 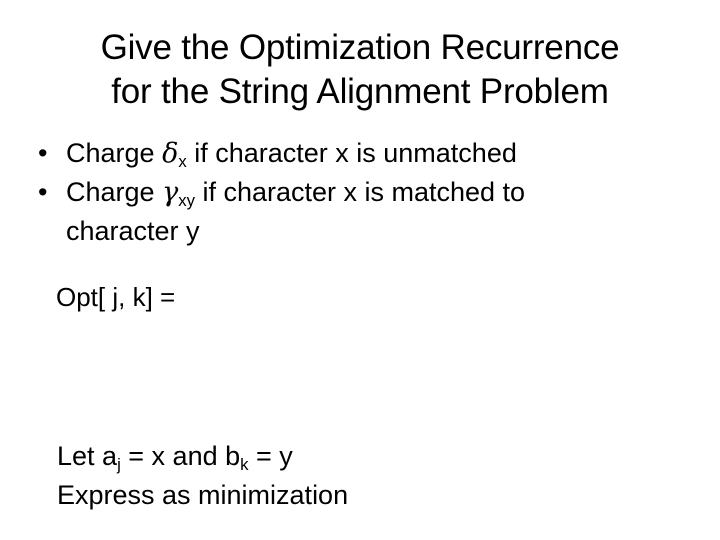 I want to click on gamma-symbol: γ, so click(x=170, y=192).